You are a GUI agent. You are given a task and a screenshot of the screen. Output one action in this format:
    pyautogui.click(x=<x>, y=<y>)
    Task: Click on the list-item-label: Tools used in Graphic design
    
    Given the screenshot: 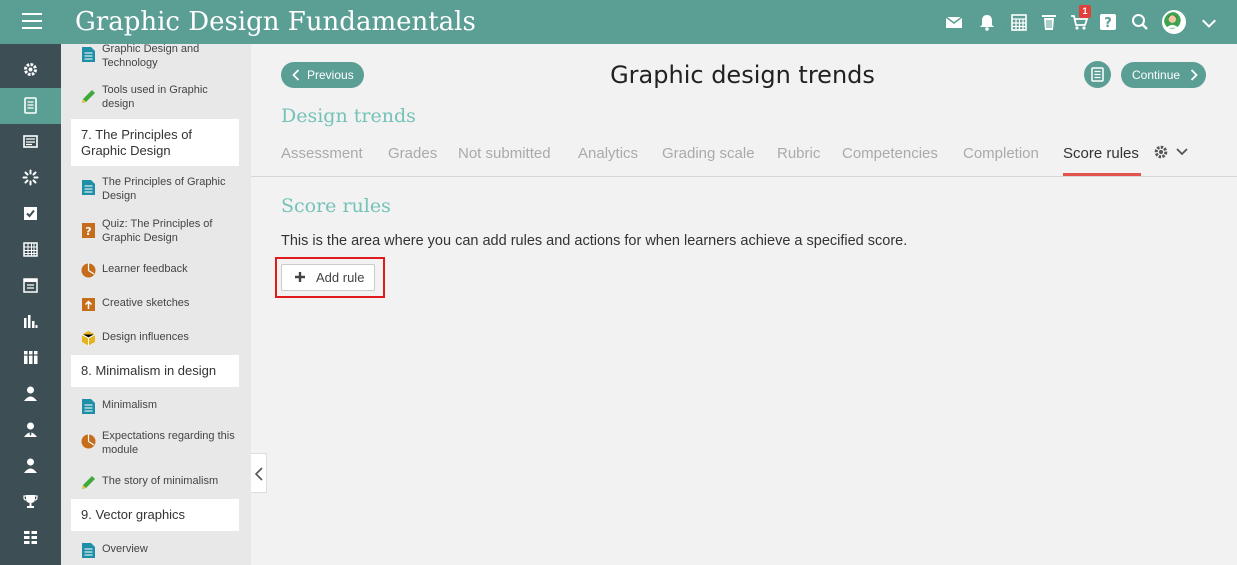 What is the action you would take?
    pyautogui.click(x=155, y=97)
    